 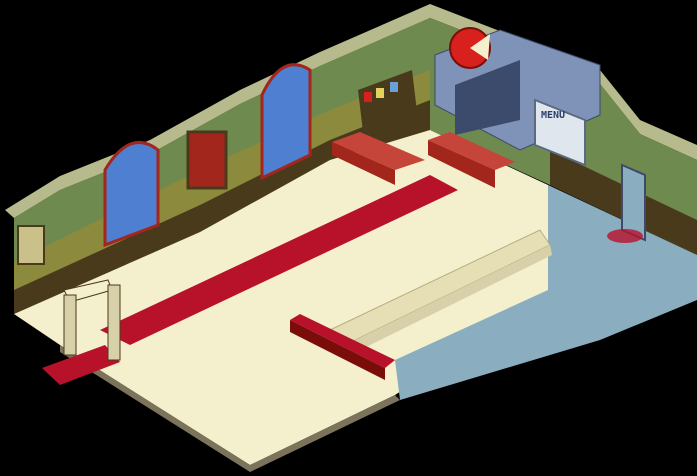 What do you see at coordinates (470, 48) in the screenshot?
I see `pizza-slice-sign-icon` at bounding box center [470, 48].